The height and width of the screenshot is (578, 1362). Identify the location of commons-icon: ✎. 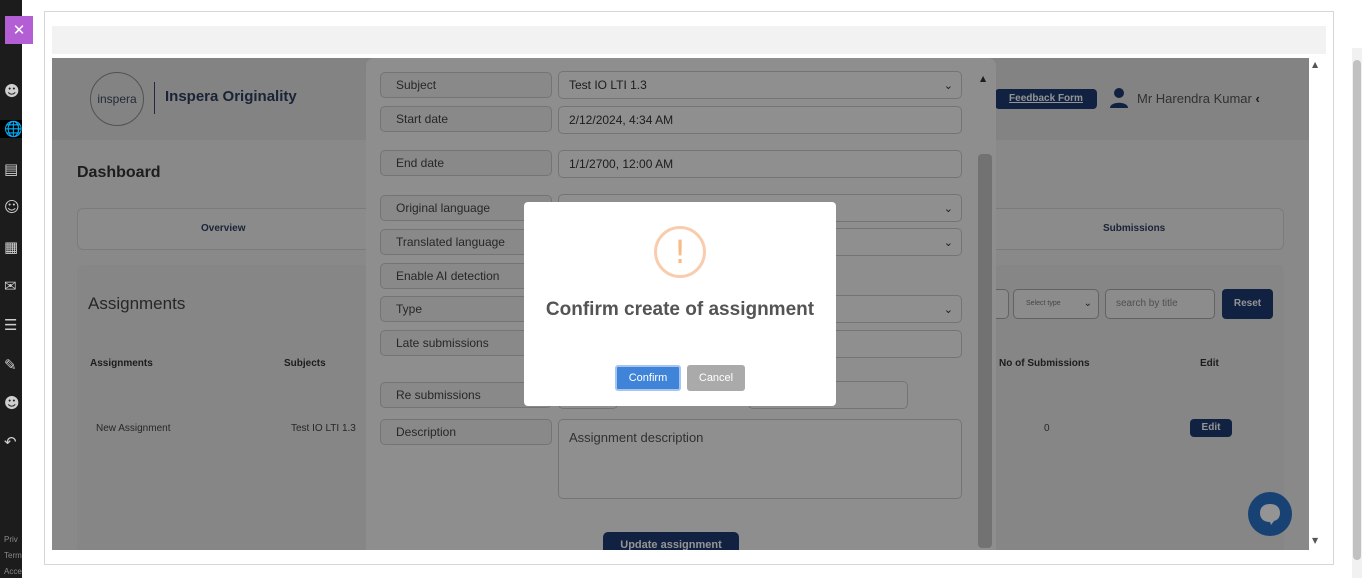
(13, 365).